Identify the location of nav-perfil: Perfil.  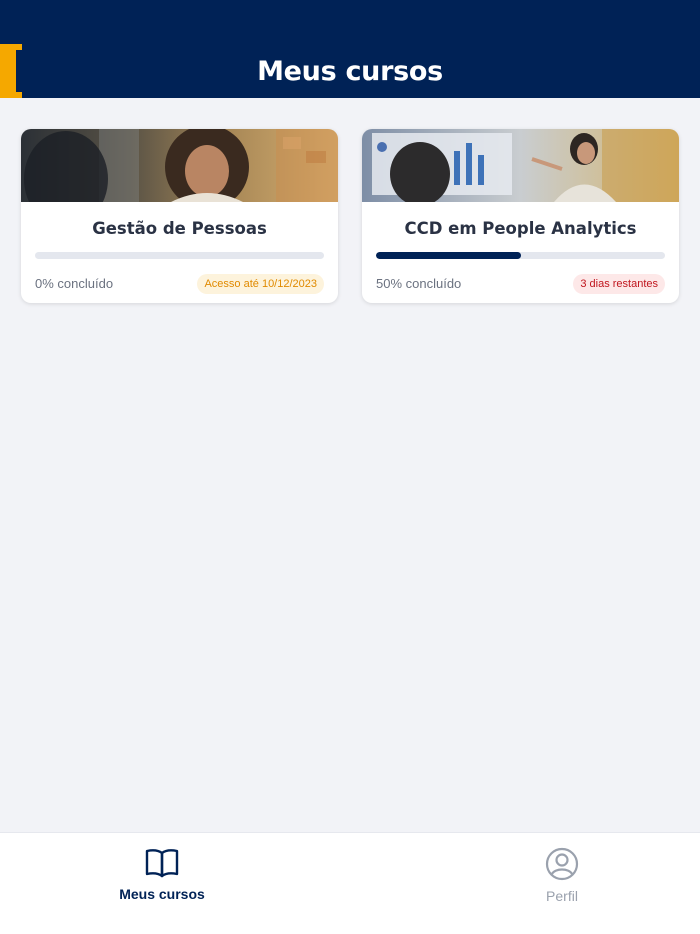
(562, 875).